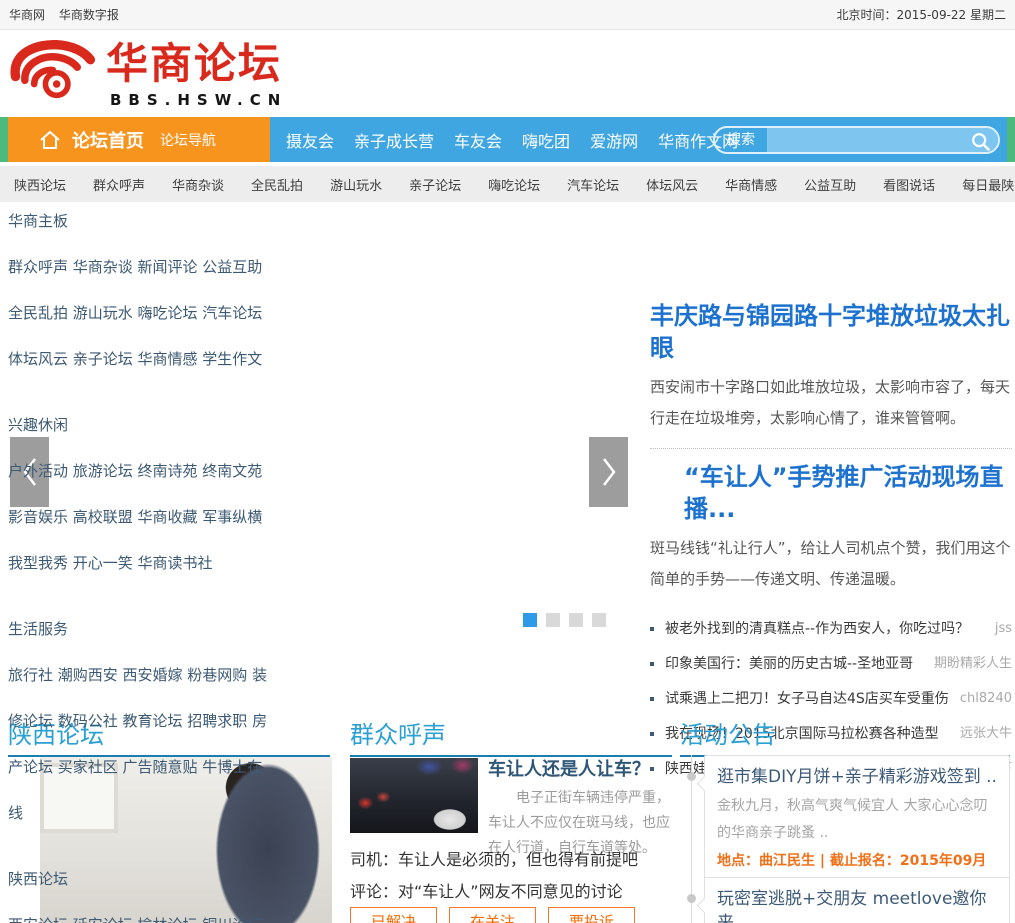 Image resolution: width=1015 pixels, height=923 pixels. Describe the element at coordinates (514, 184) in the screenshot. I see `subnav-item-food: 嗨吃论坛` at that location.